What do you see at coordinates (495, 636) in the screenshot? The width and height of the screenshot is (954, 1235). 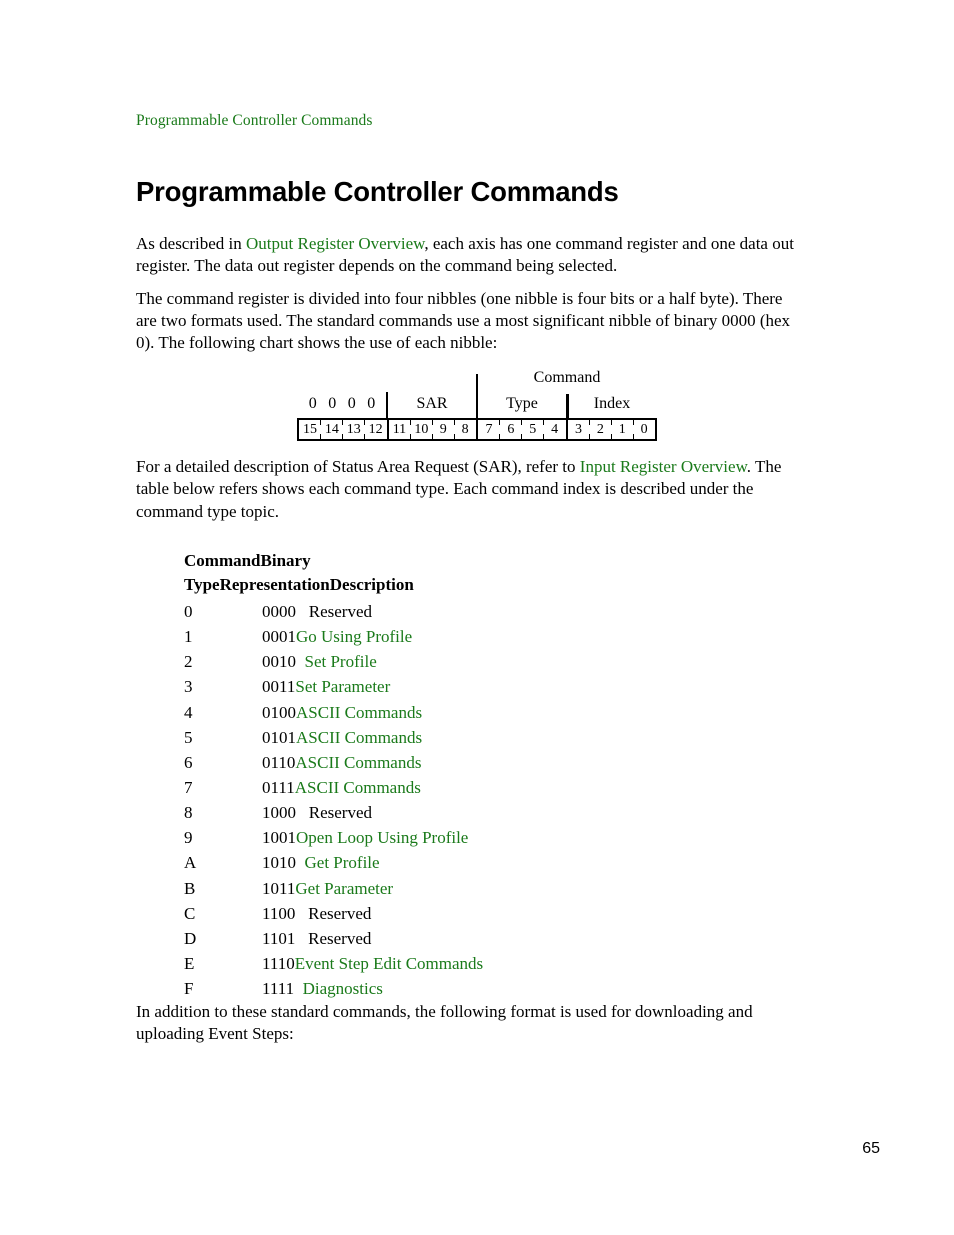 I see `table-row: 1 0001Go Using Profile` at bounding box center [495, 636].